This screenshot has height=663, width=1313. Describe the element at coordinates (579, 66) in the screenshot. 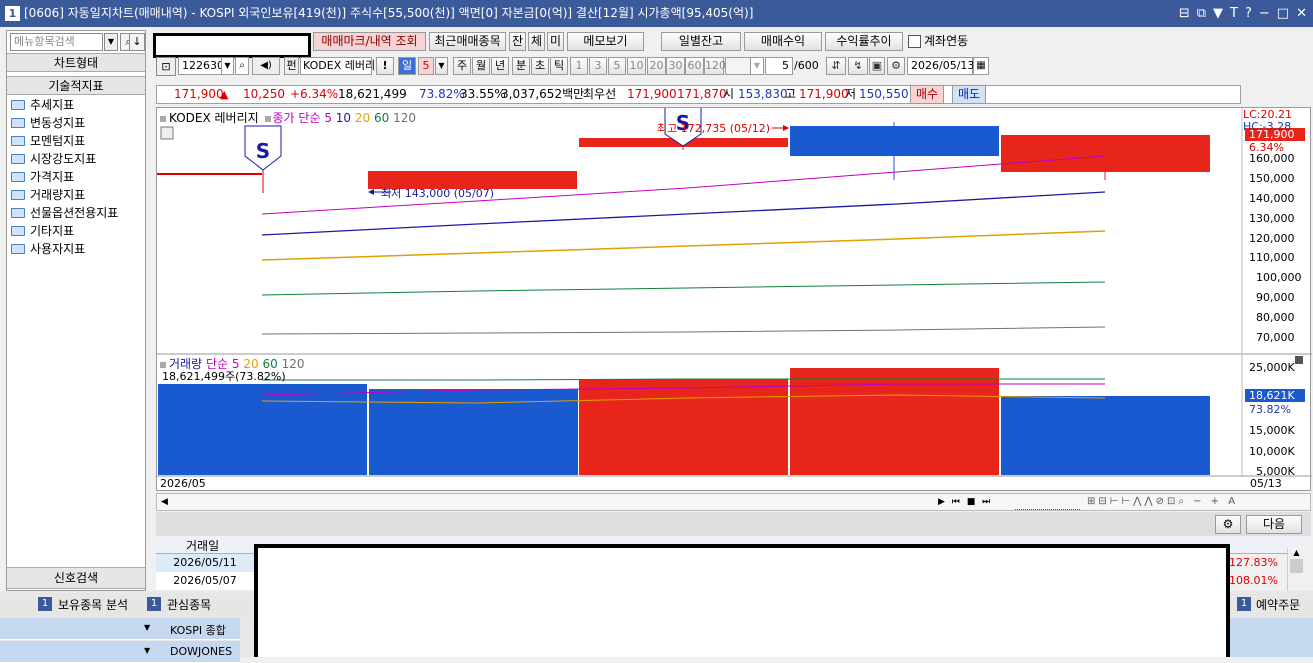

I see `minute-1-button: 1` at that location.